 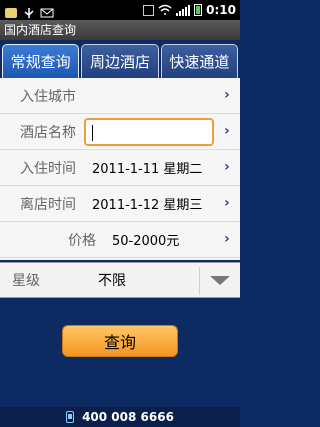 I want to click on hotel-name-label: 酒店名称, so click(x=48, y=132).